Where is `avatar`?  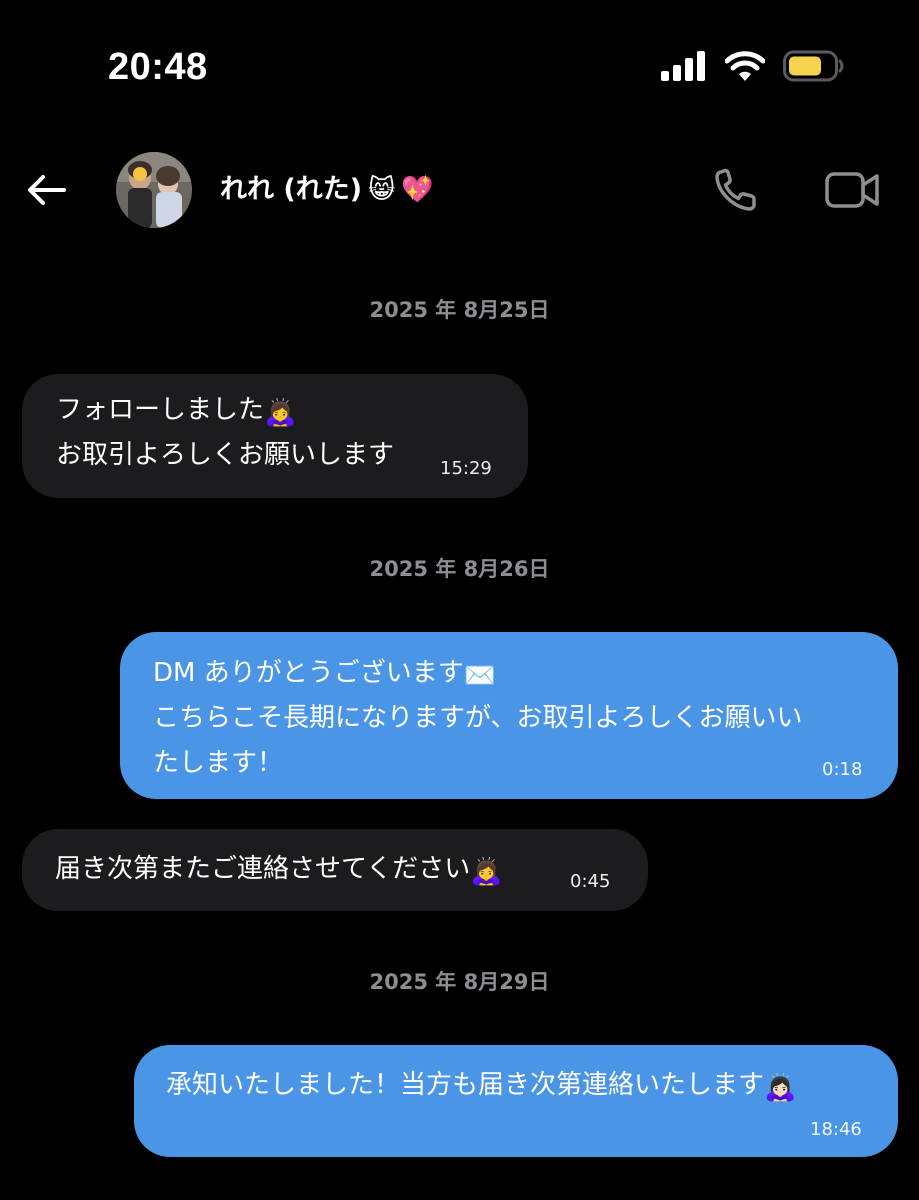 avatar is located at coordinates (154, 190).